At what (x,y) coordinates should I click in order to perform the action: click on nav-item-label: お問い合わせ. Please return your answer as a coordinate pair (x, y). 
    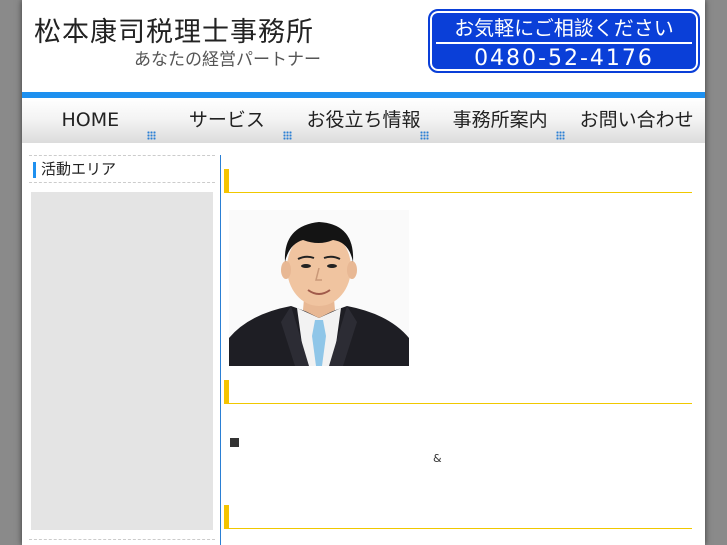
    Looking at the image, I should click on (636, 120).